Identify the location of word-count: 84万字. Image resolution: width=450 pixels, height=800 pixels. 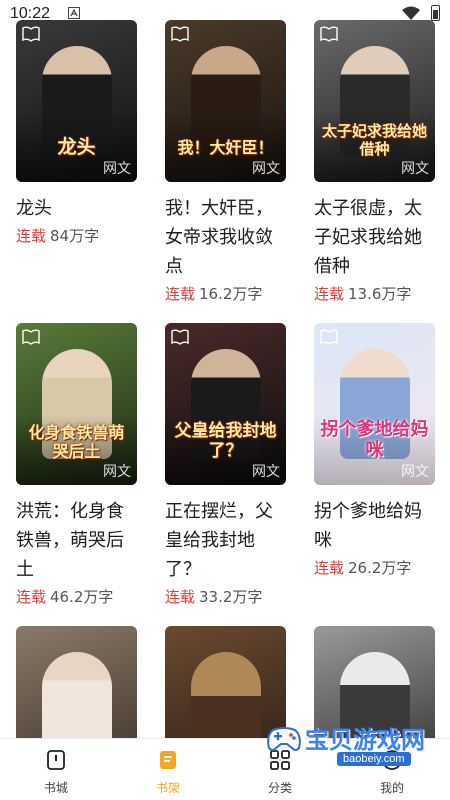
(75, 236).